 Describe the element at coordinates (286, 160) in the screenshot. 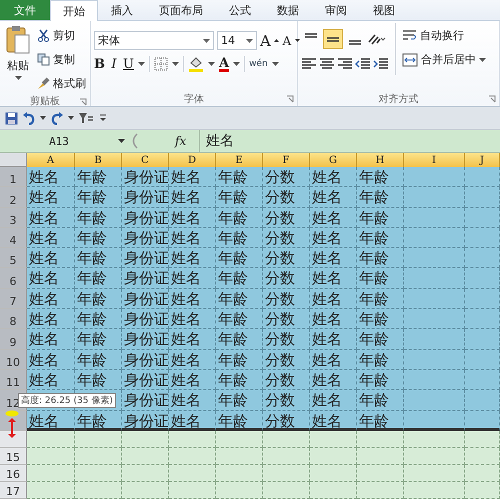

I see `column-header: F` at that location.